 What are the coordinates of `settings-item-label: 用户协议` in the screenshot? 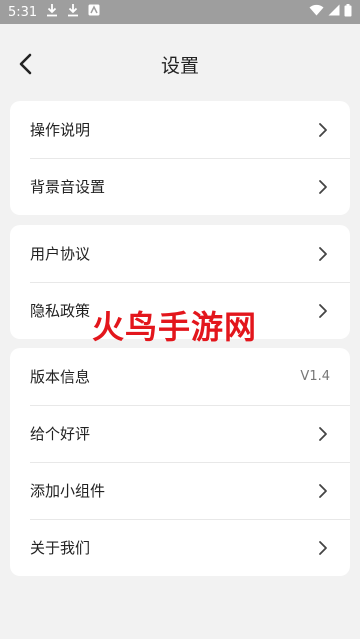 It's located at (60, 254).